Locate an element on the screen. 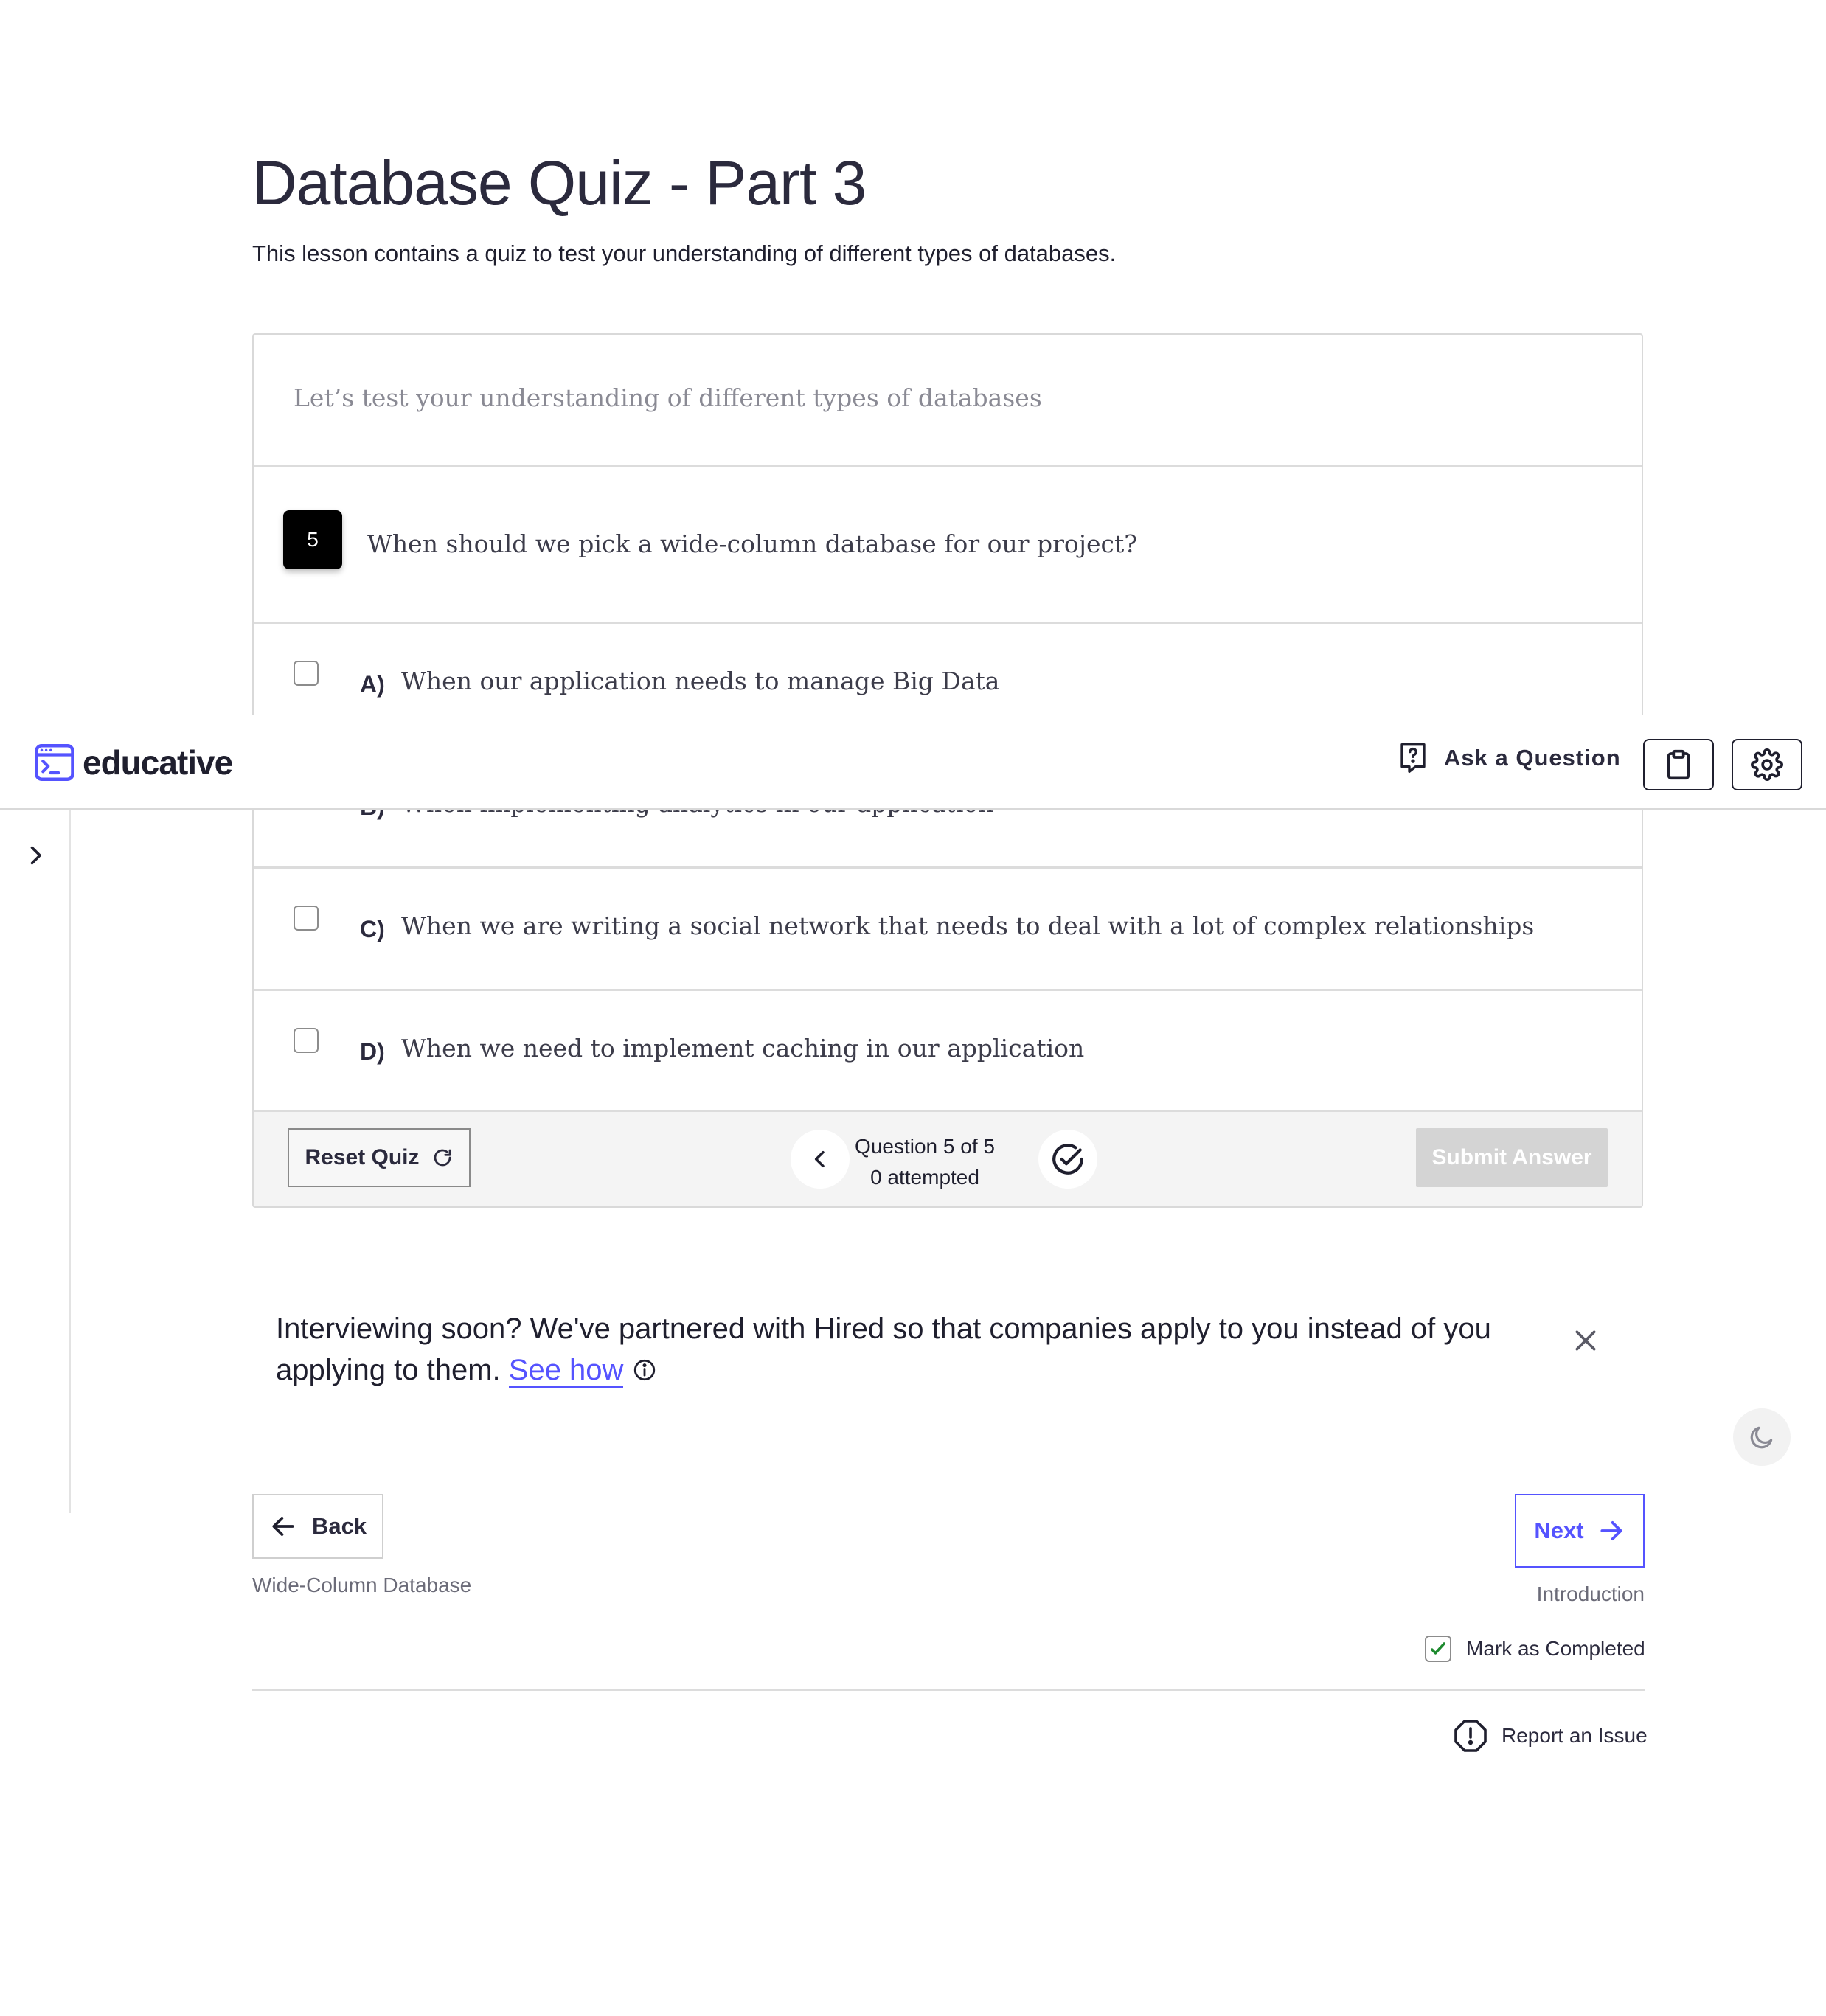  close-banner-button is located at coordinates (1585, 1343).